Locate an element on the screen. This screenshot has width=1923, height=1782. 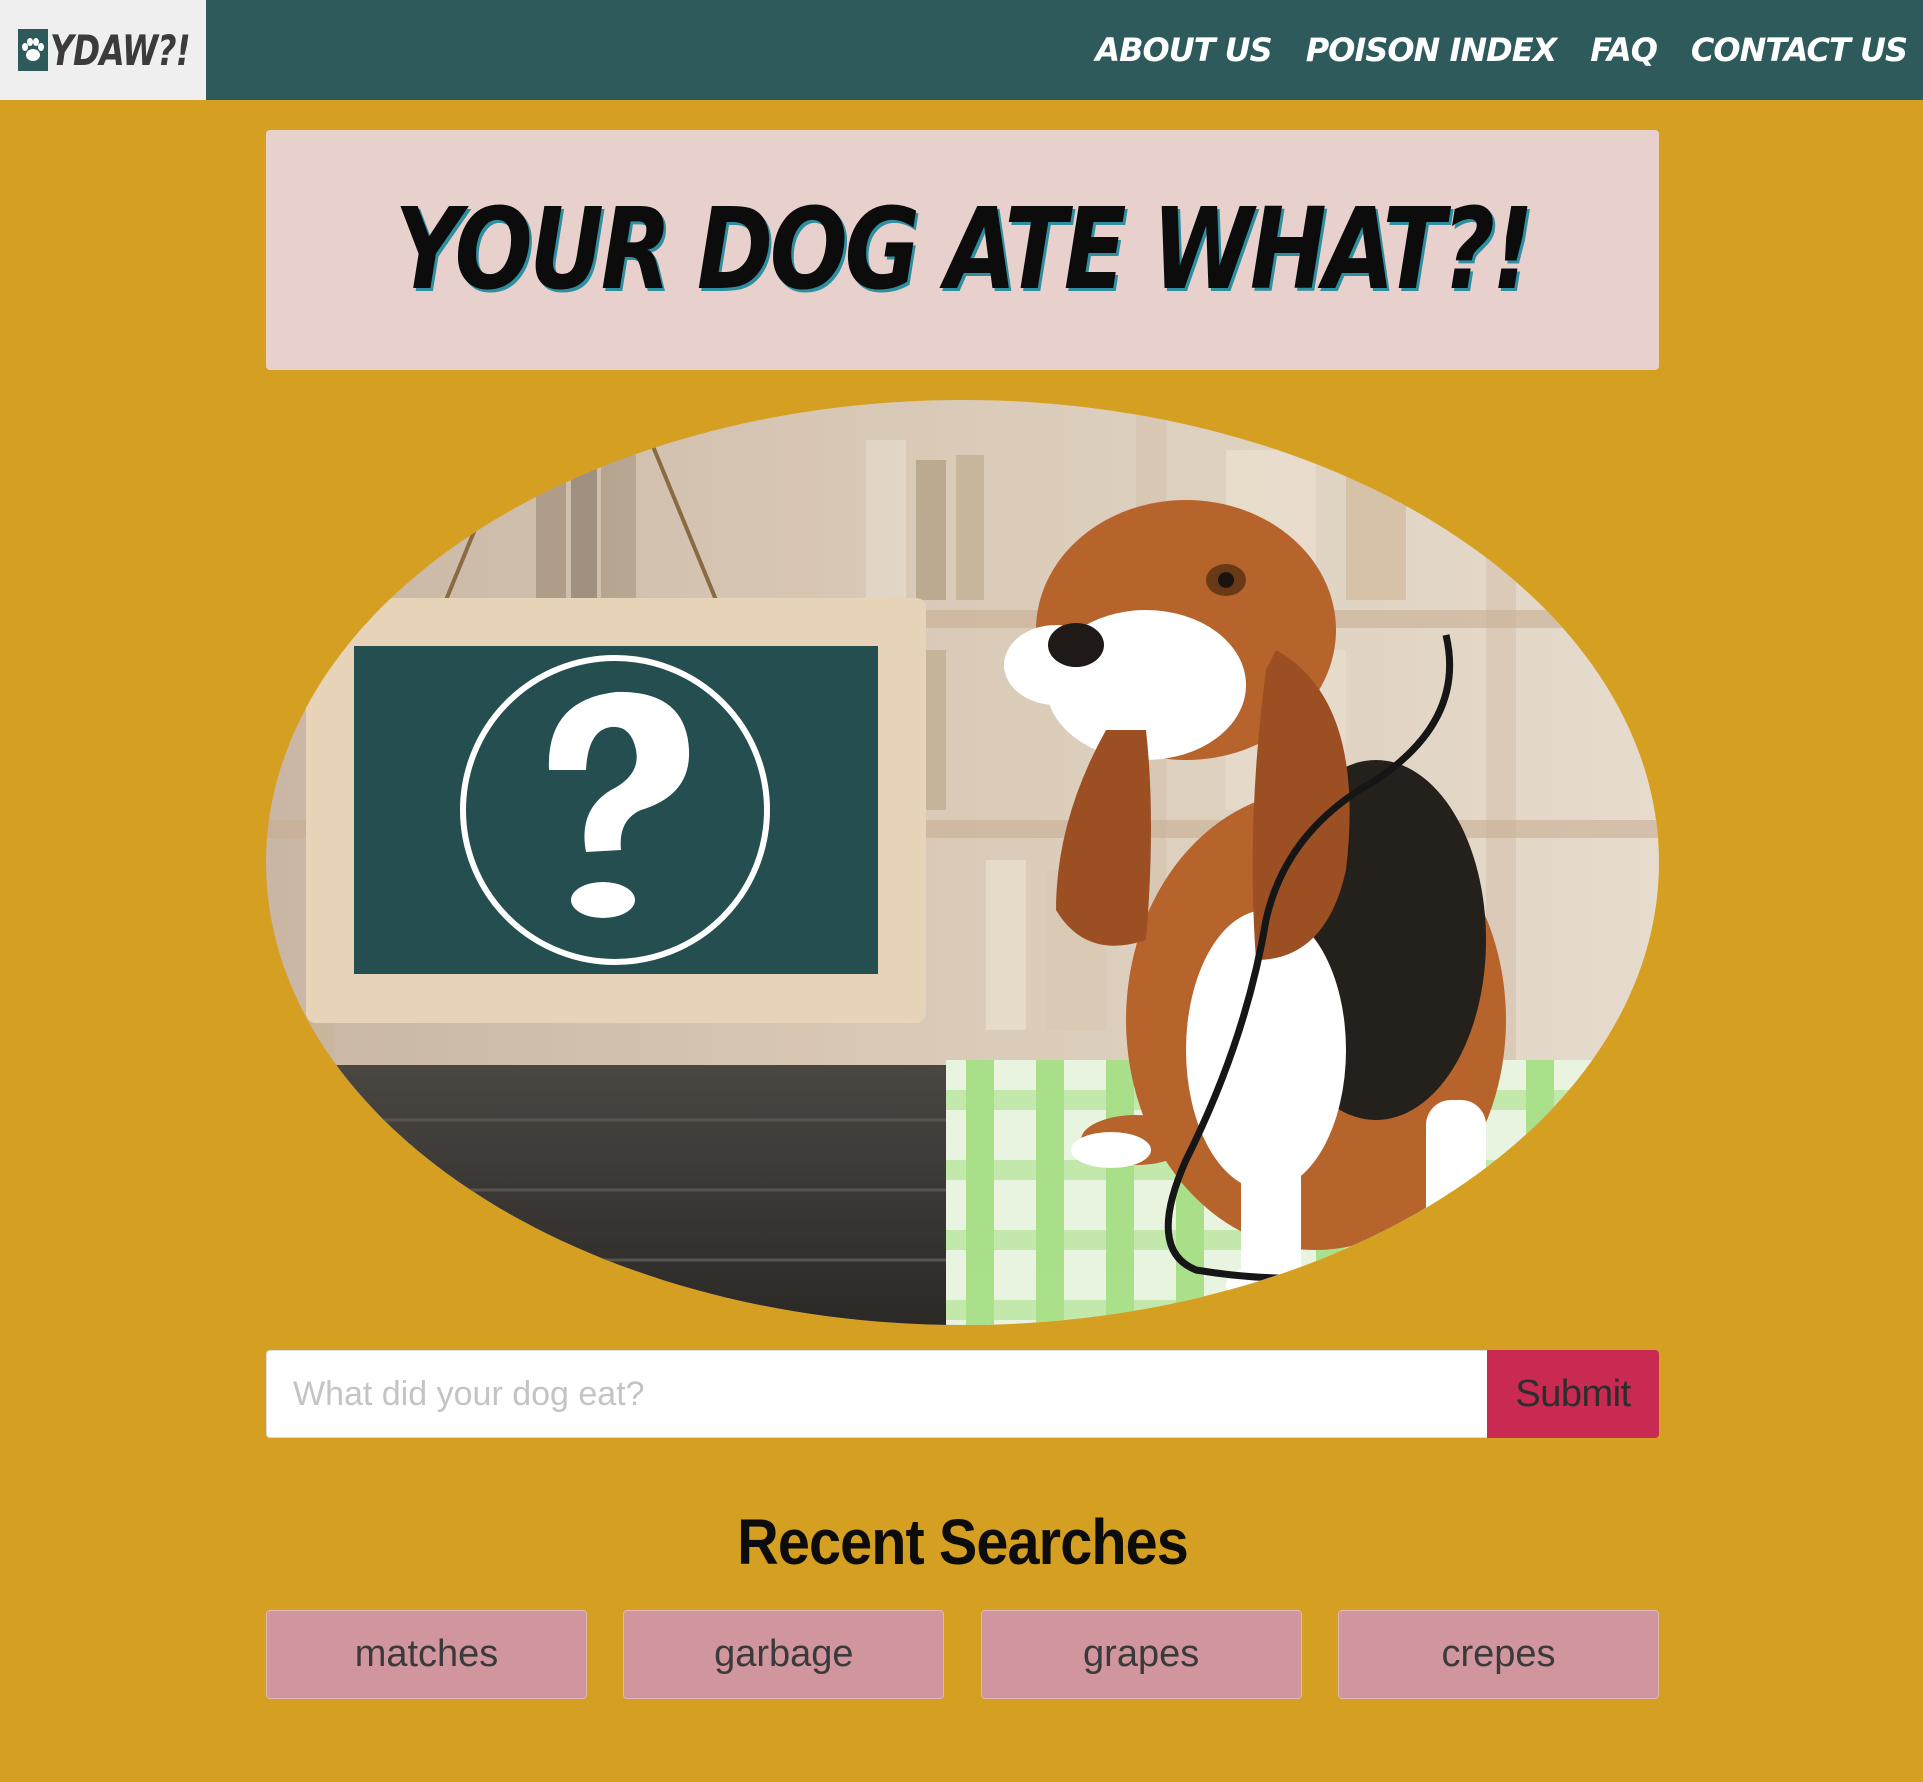
nav-links: ABOUT US POISON INDEX FAQ CONTACT US is located at coordinates (1501, 50).